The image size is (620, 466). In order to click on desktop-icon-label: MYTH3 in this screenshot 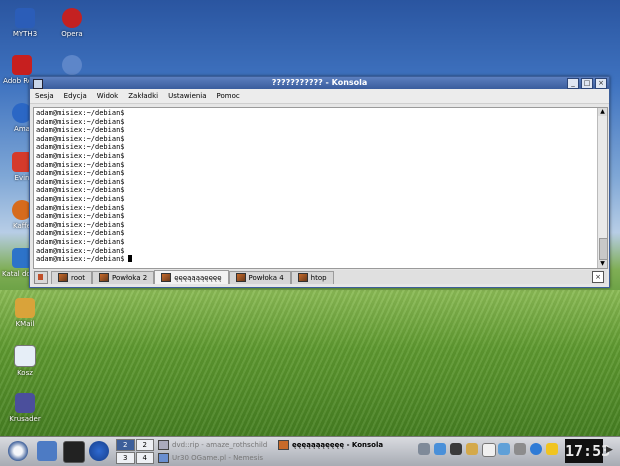, I will do `click(25, 34)`.